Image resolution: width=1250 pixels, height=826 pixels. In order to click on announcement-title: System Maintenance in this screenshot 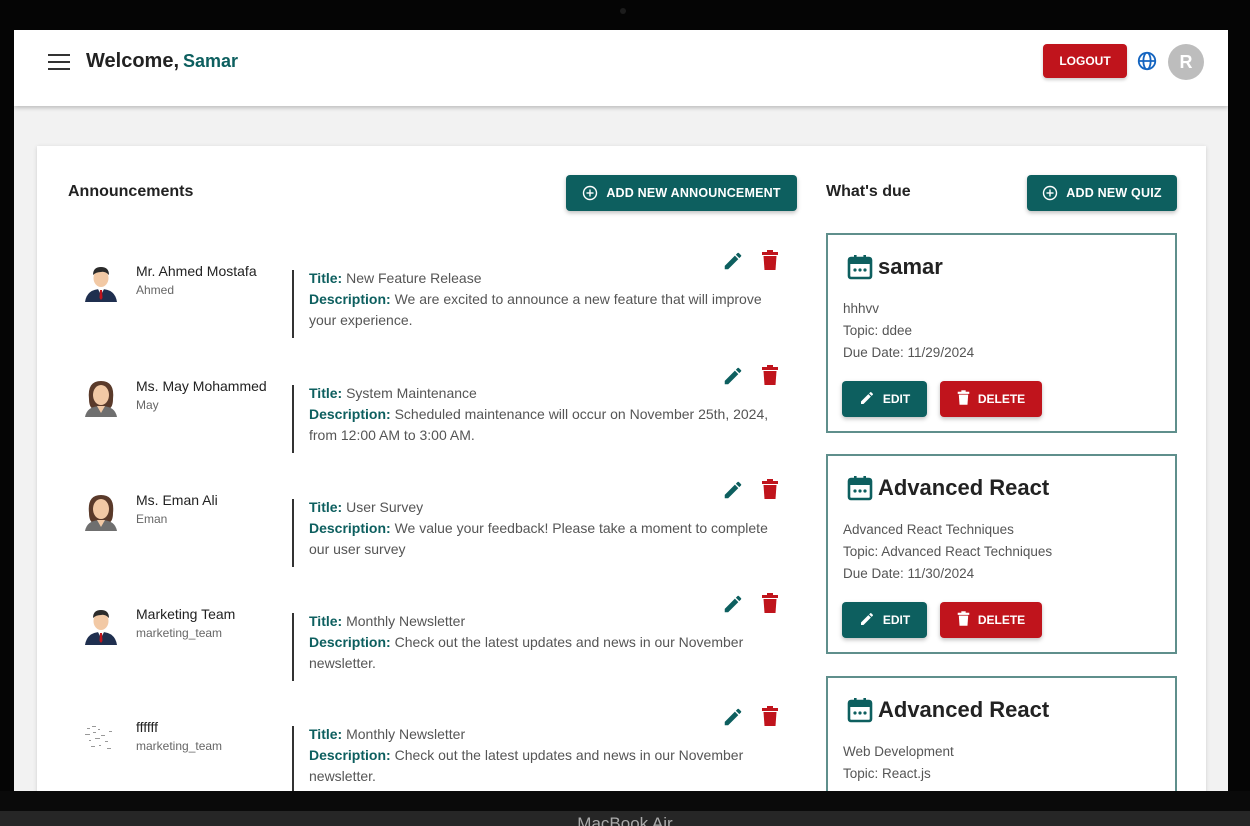, I will do `click(411, 393)`.